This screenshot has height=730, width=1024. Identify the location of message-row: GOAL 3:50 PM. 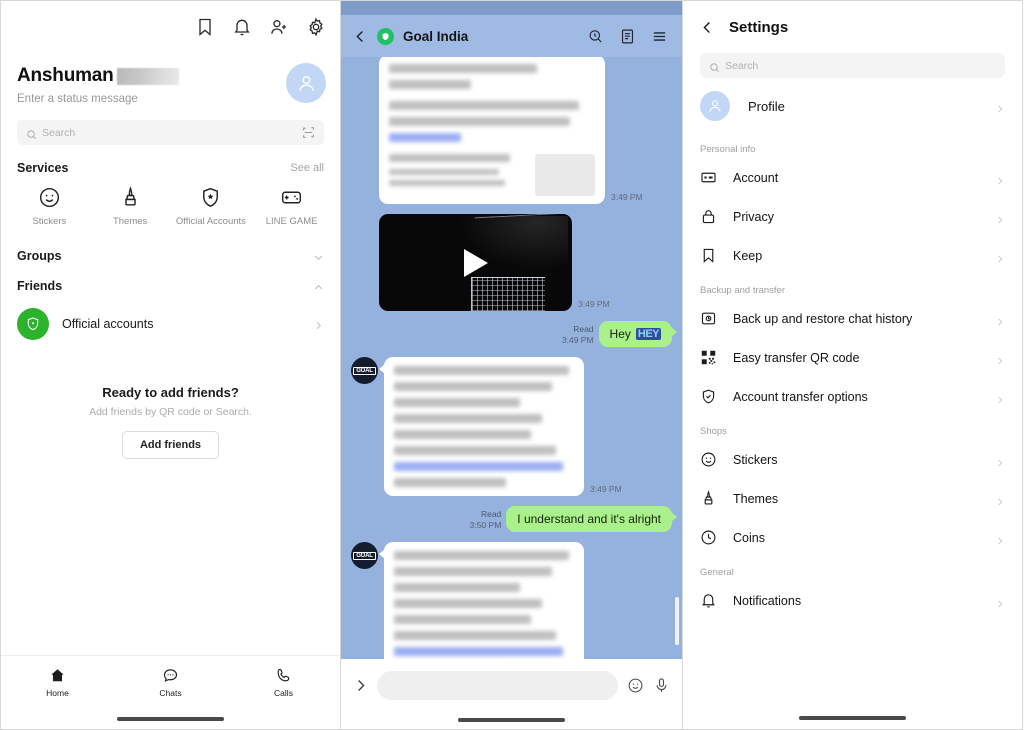
(511, 600).